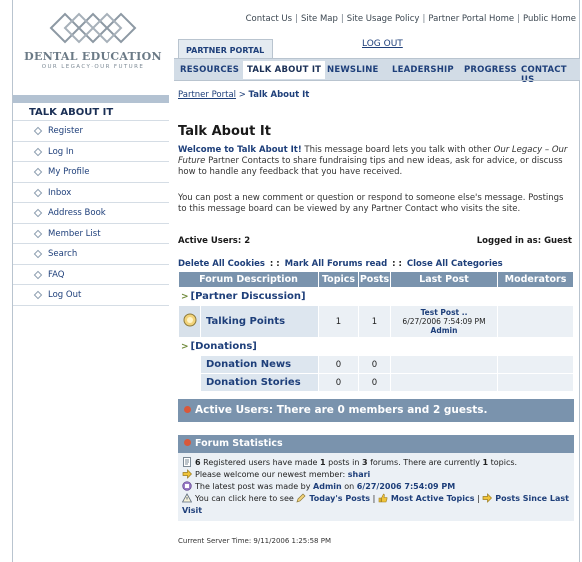  Describe the element at coordinates (91, 253) in the screenshot. I see `sidebar-item-search: Search` at that location.